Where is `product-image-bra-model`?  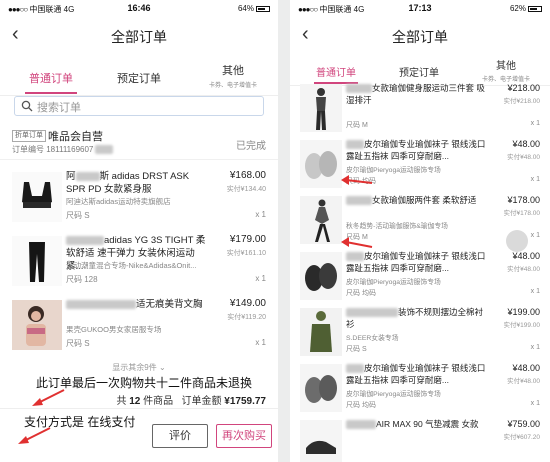 product-image-bra-model is located at coordinates (37, 325).